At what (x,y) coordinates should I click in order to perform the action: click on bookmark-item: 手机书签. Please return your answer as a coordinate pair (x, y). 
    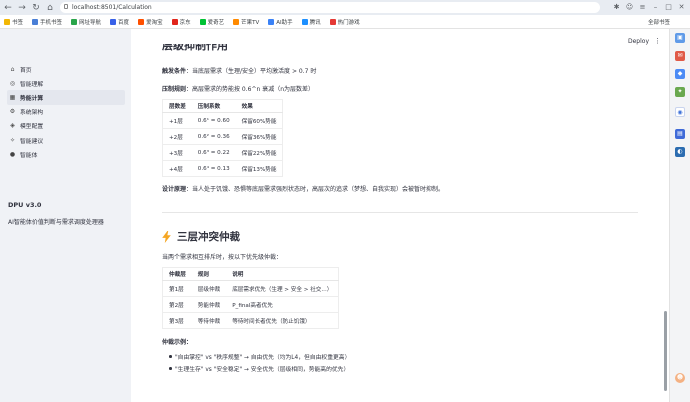
    Looking at the image, I should click on (47, 22).